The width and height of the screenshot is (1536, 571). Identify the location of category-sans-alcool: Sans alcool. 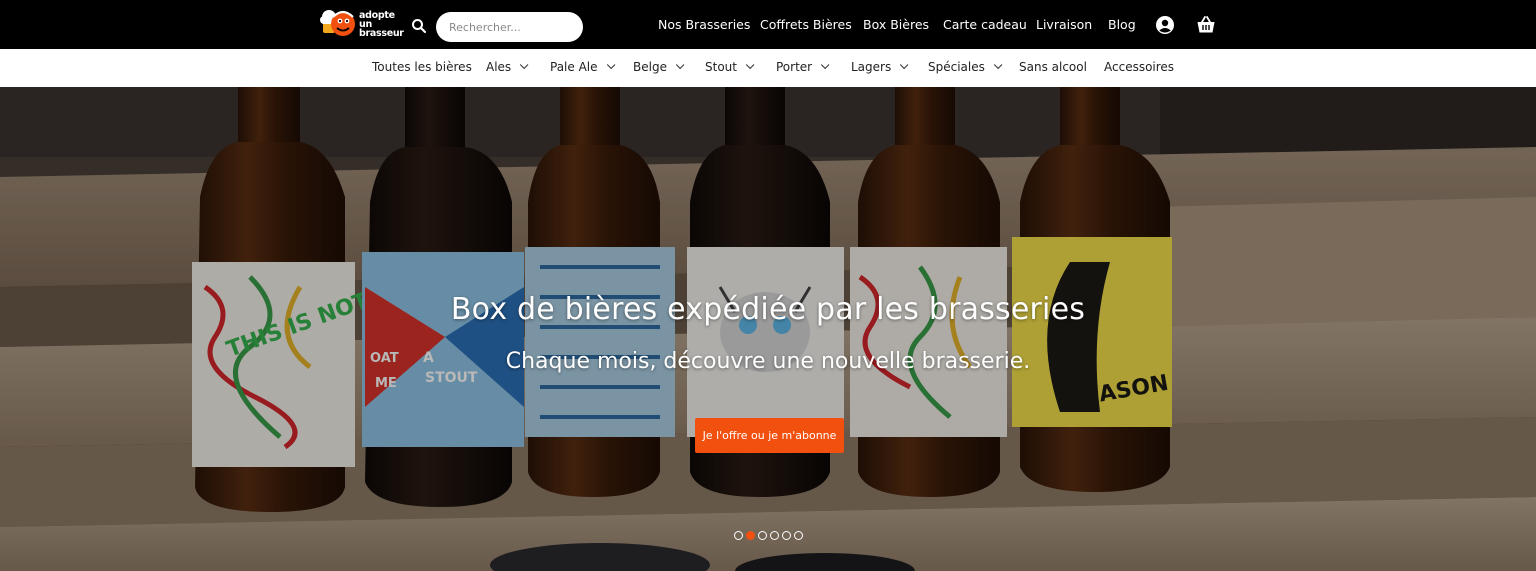
(1053, 67).